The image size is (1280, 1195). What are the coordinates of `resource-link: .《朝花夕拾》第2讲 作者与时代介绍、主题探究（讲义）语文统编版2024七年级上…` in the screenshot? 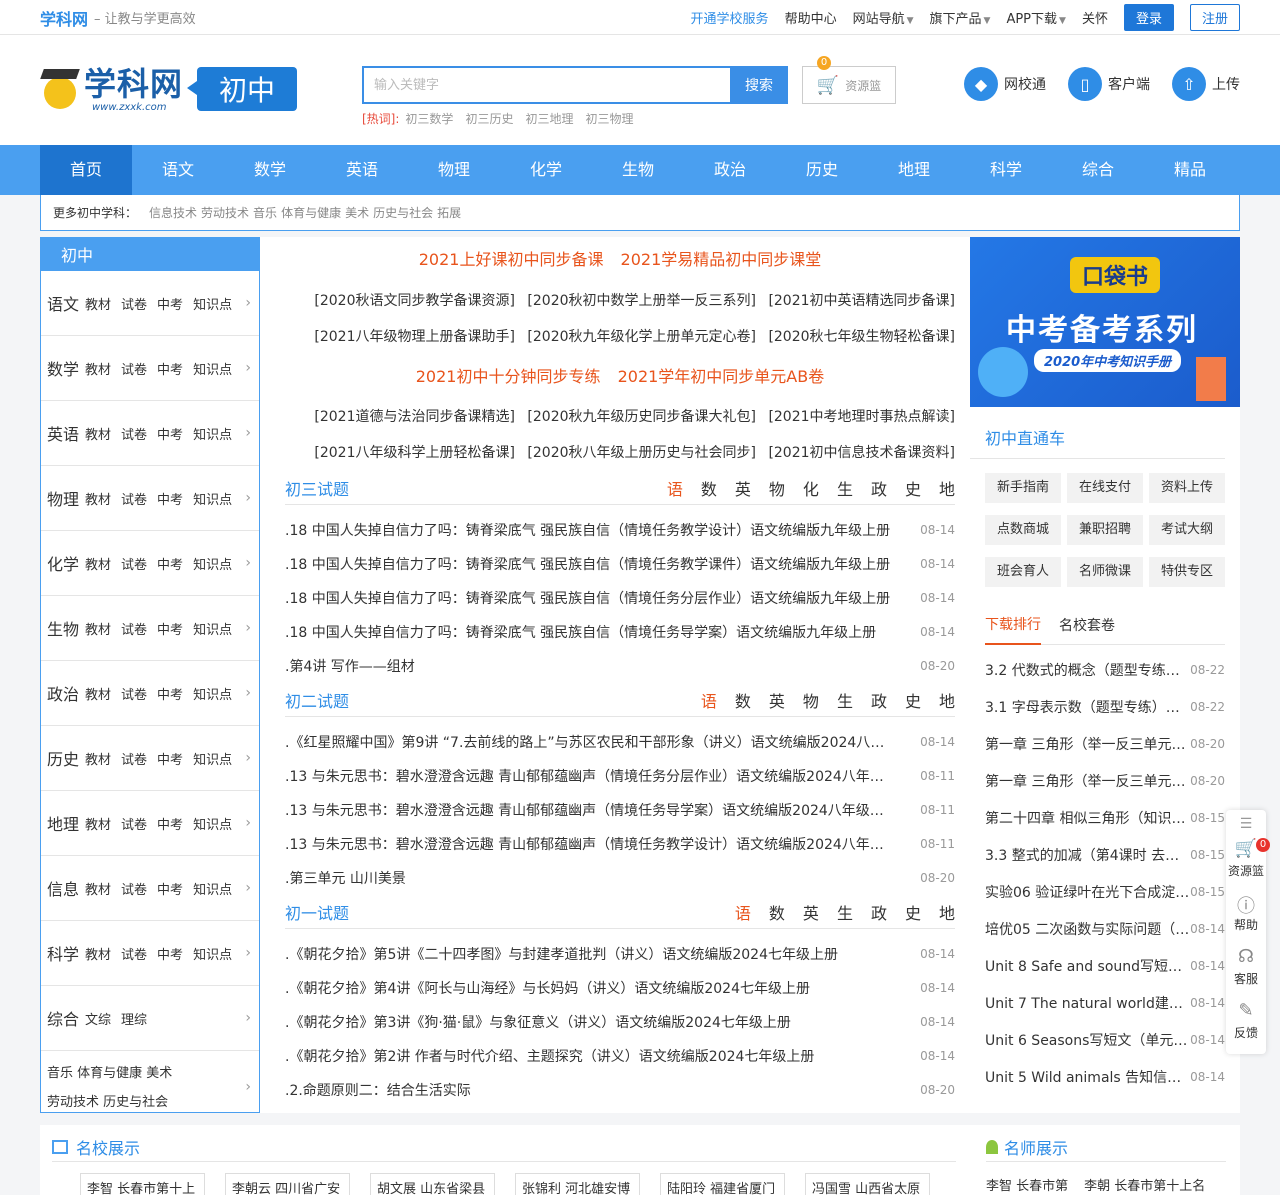 It's located at (590, 1056).